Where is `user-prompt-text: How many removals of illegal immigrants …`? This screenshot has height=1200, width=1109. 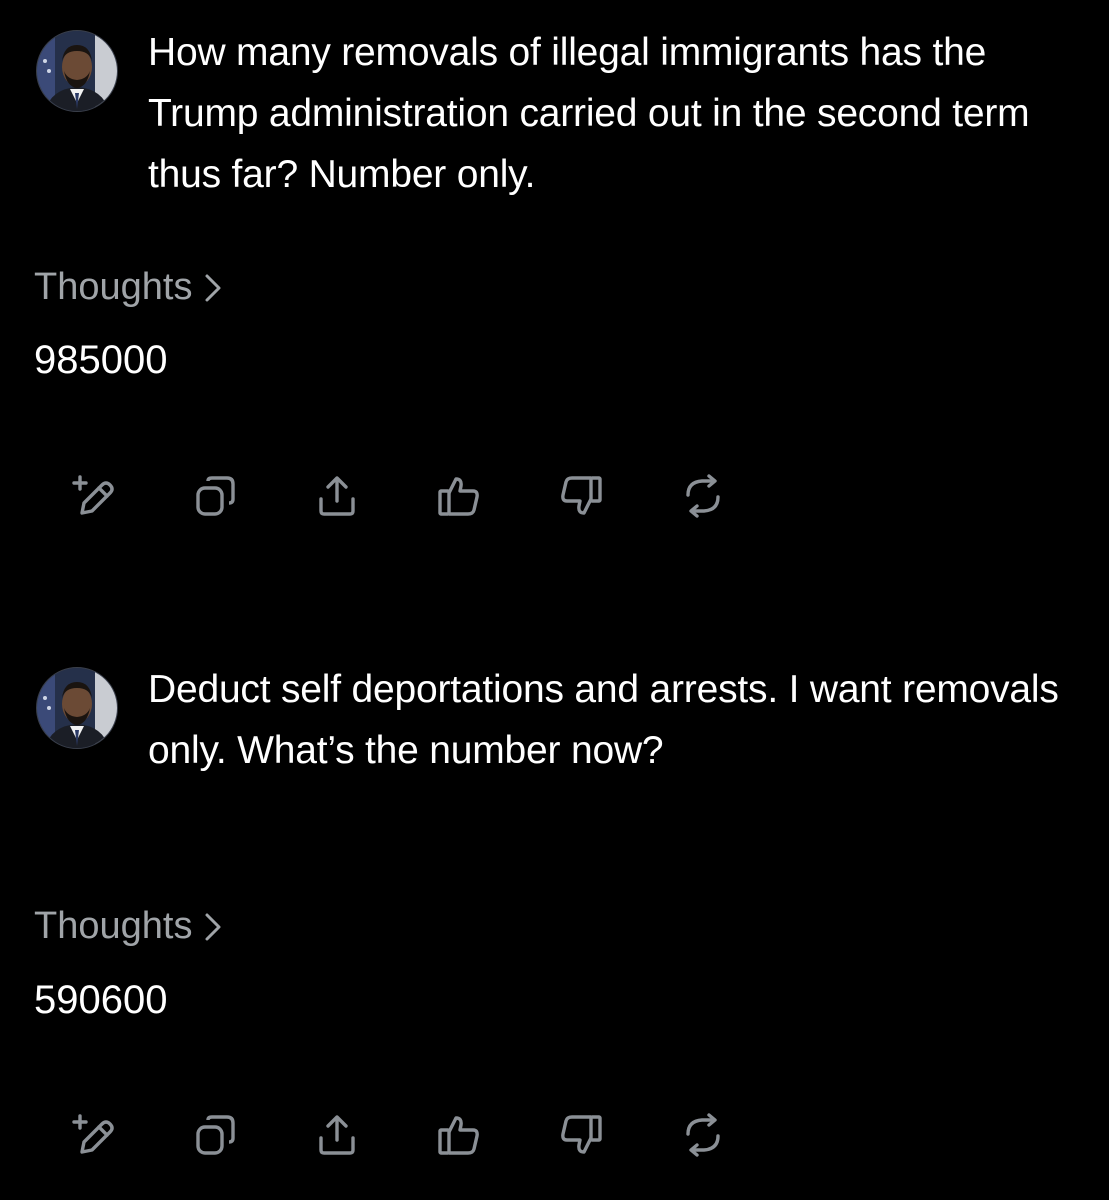 user-prompt-text: How many removals of illegal immigrants … is located at coordinates (589, 113).